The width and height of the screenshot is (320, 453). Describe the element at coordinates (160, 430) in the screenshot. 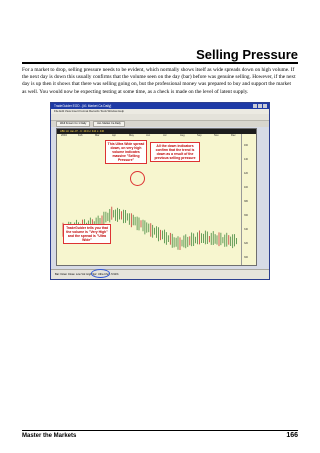

I see `footer-rule` at that location.